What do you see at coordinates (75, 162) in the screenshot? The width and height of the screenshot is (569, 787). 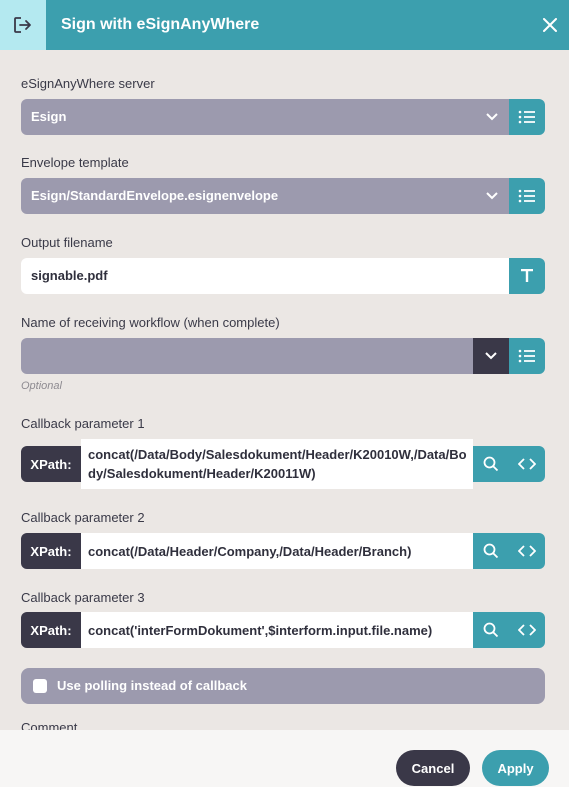 I see `envelope-label: Envelope template` at bounding box center [75, 162].